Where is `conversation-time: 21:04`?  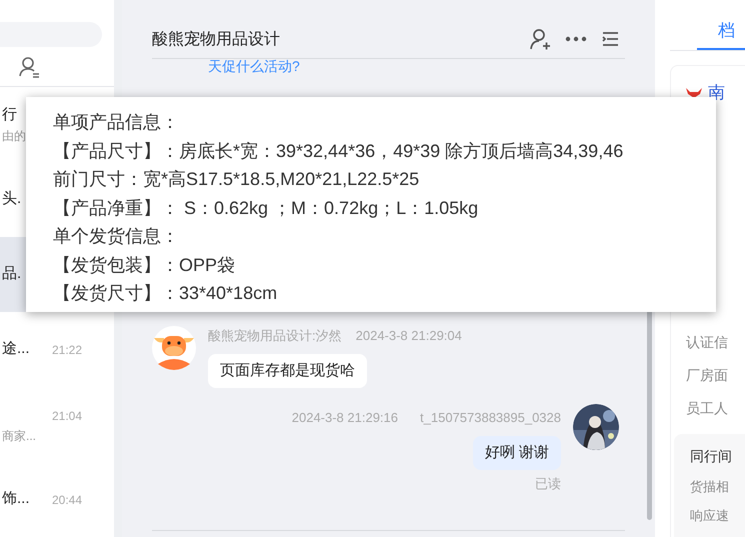
conversation-time: 21:04 is located at coordinates (67, 416).